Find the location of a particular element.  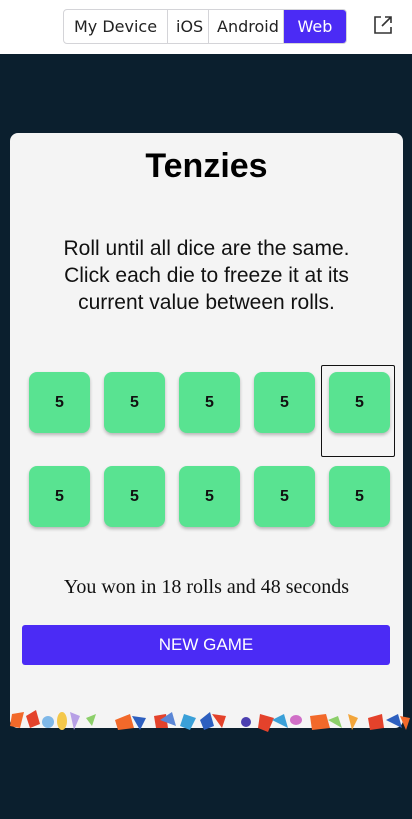

win-status: You won in 18 rolls and 48 seconds is located at coordinates (206, 587).